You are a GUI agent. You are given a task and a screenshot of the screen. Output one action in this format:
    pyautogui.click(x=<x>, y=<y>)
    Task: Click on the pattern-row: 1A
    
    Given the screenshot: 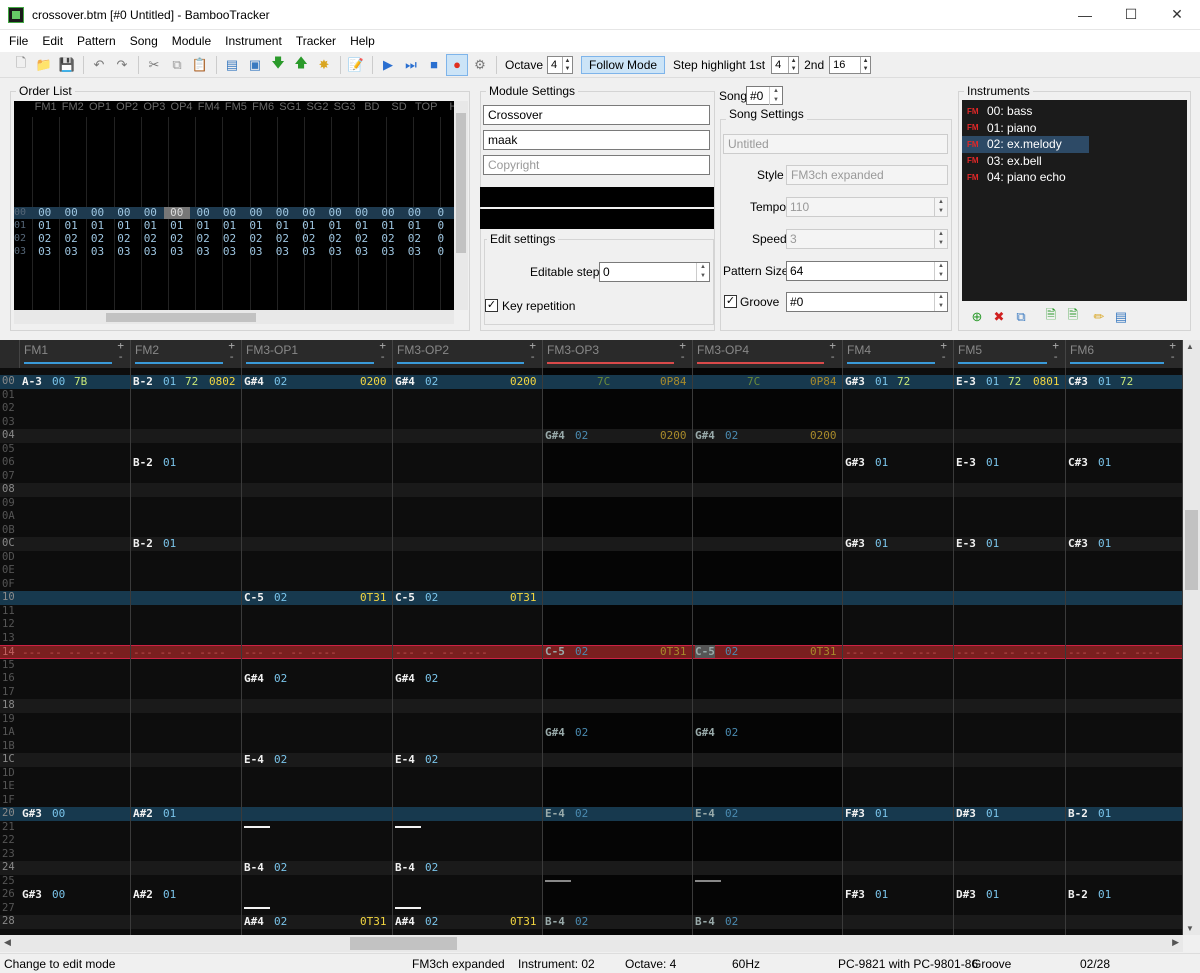 What is the action you would take?
    pyautogui.click(x=591, y=733)
    